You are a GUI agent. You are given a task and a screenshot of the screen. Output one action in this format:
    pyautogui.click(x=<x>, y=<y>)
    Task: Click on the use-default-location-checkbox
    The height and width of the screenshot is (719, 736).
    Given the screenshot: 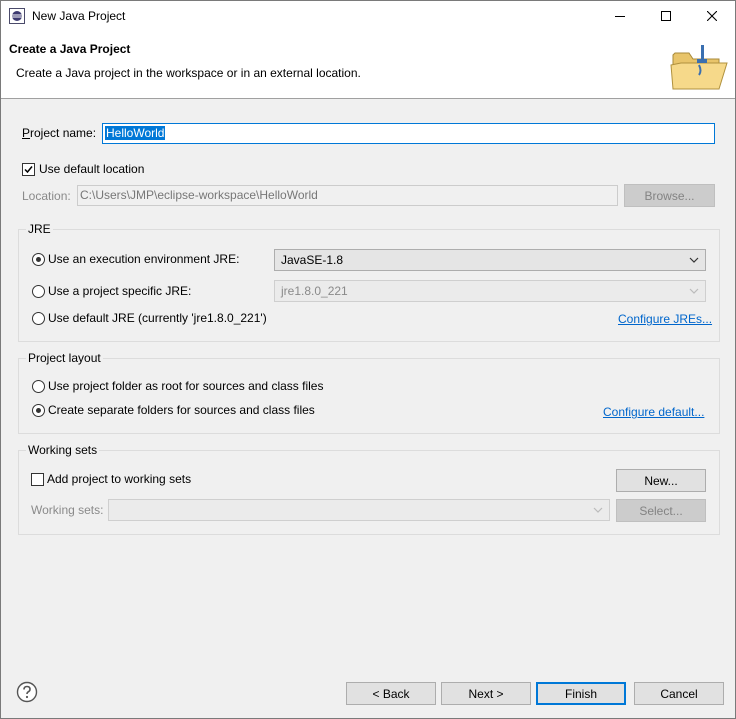 What is the action you would take?
    pyautogui.click(x=28, y=169)
    